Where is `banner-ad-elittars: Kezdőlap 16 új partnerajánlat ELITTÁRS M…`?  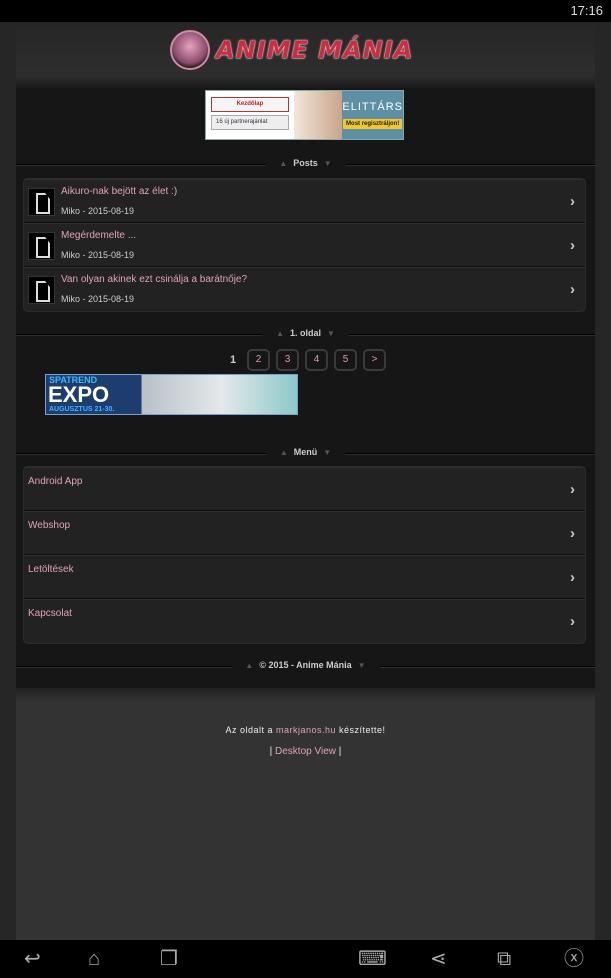 banner-ad-elittars: Kezdőlap 16 új partnerajánlat ELITTÁRS M… is located at coordinates (304, 115).